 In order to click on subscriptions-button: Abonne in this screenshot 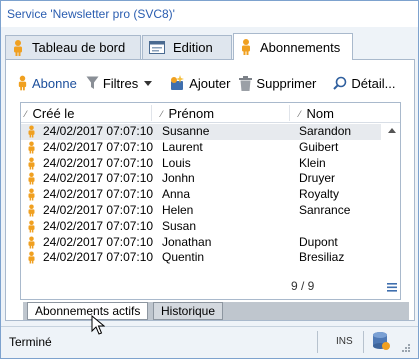, I will do `click(47, 83)`.